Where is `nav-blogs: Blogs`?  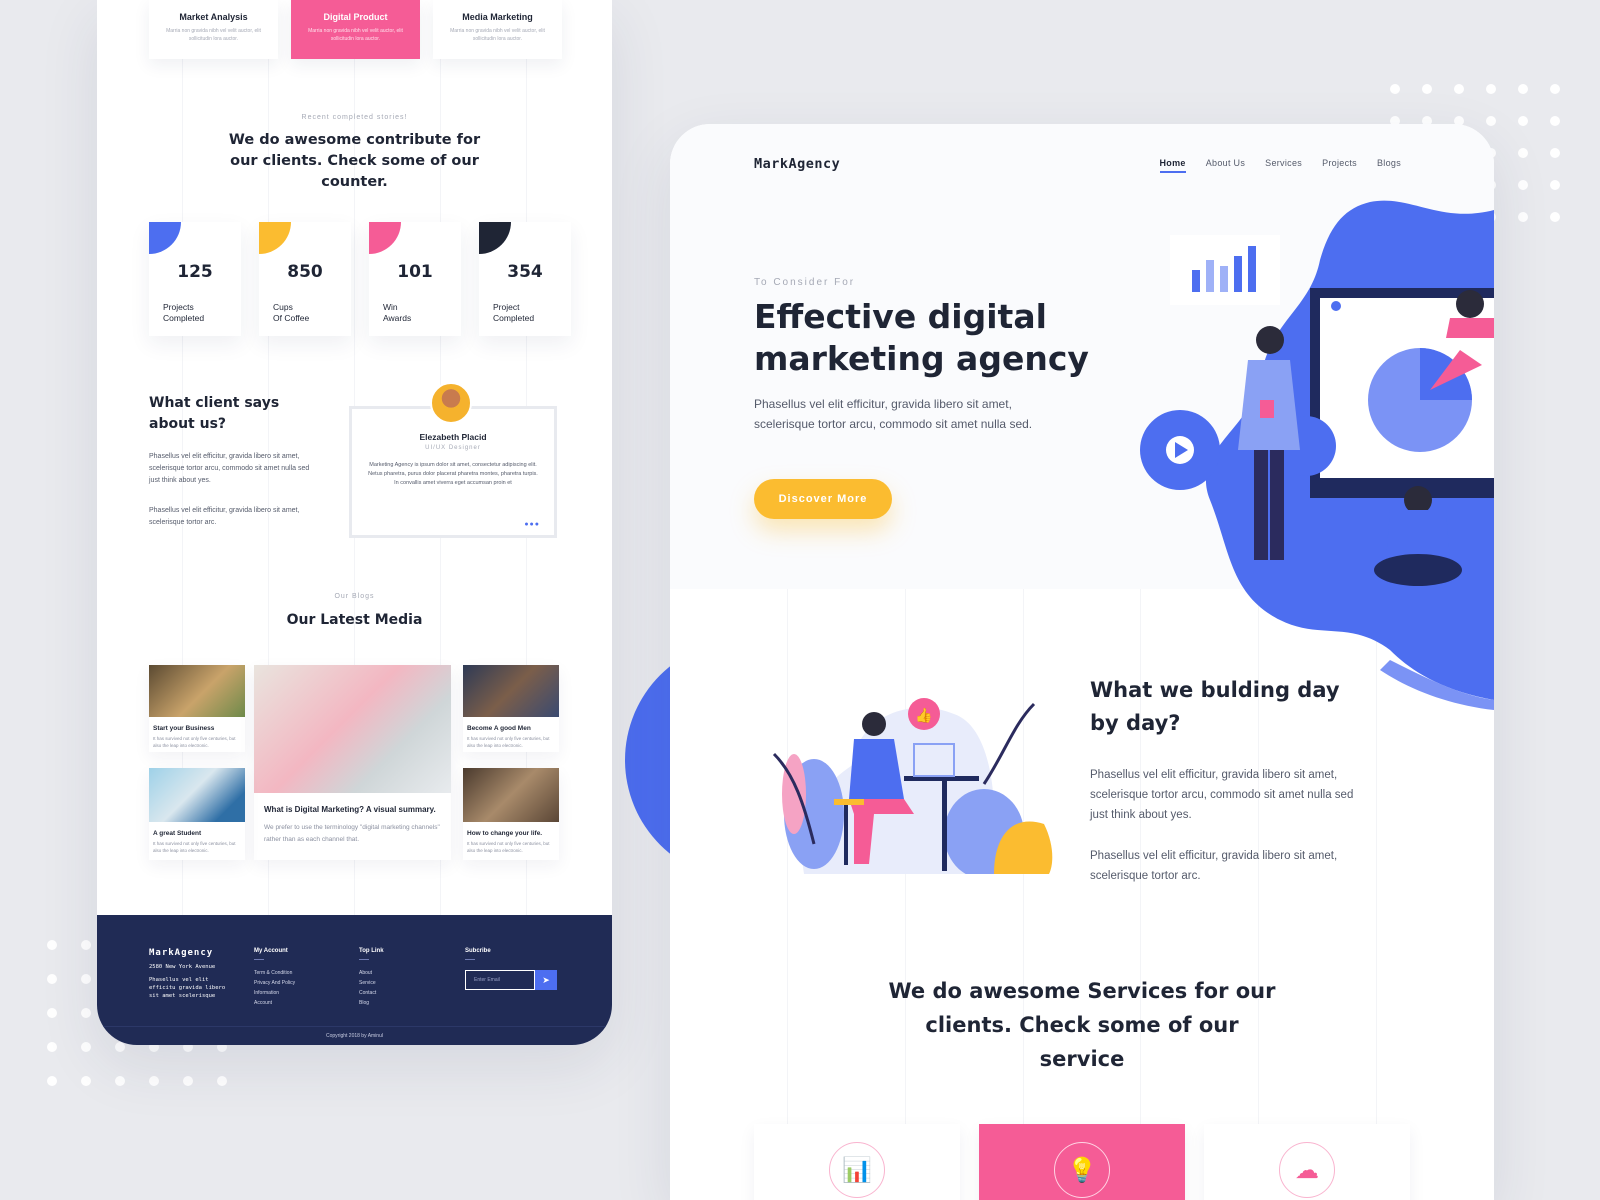 nav-blogs: Blogs is located at coordinates (1389, 165).